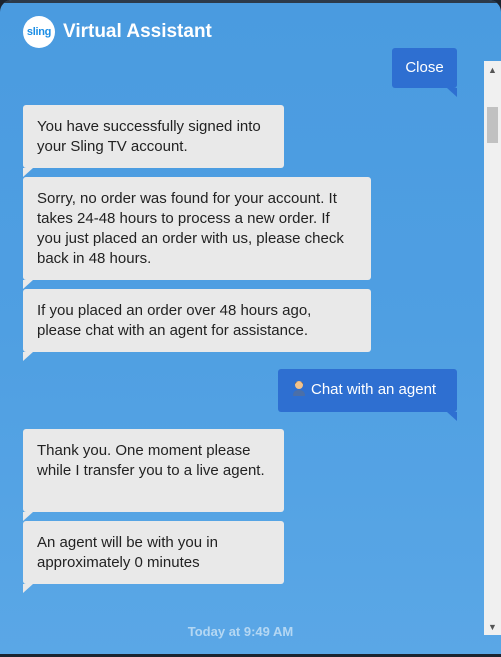 This screenshot has width=501, height=657. I want to click on chat-with-agent-message: Chat with an agent, so click(367, 395).